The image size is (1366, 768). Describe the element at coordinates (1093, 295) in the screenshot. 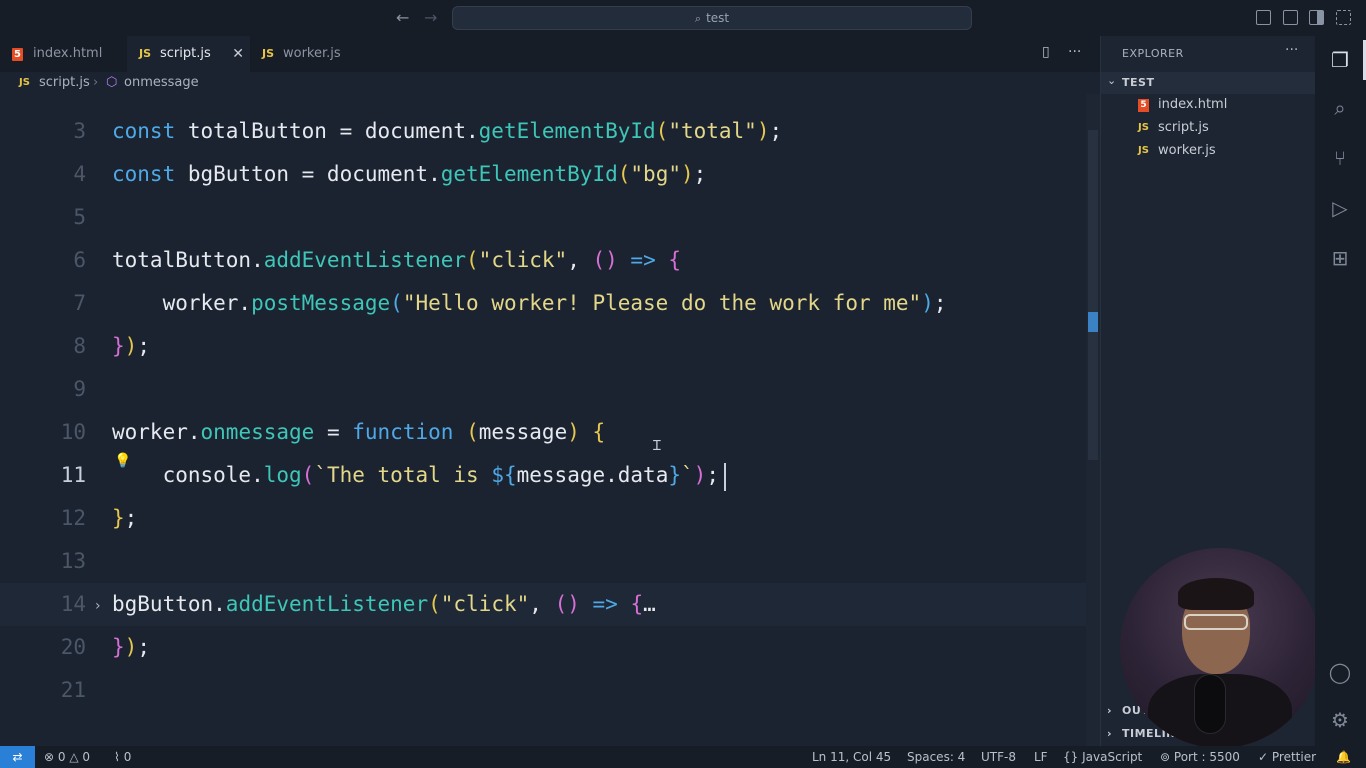

I see `scrollbar-thumb` at that location.